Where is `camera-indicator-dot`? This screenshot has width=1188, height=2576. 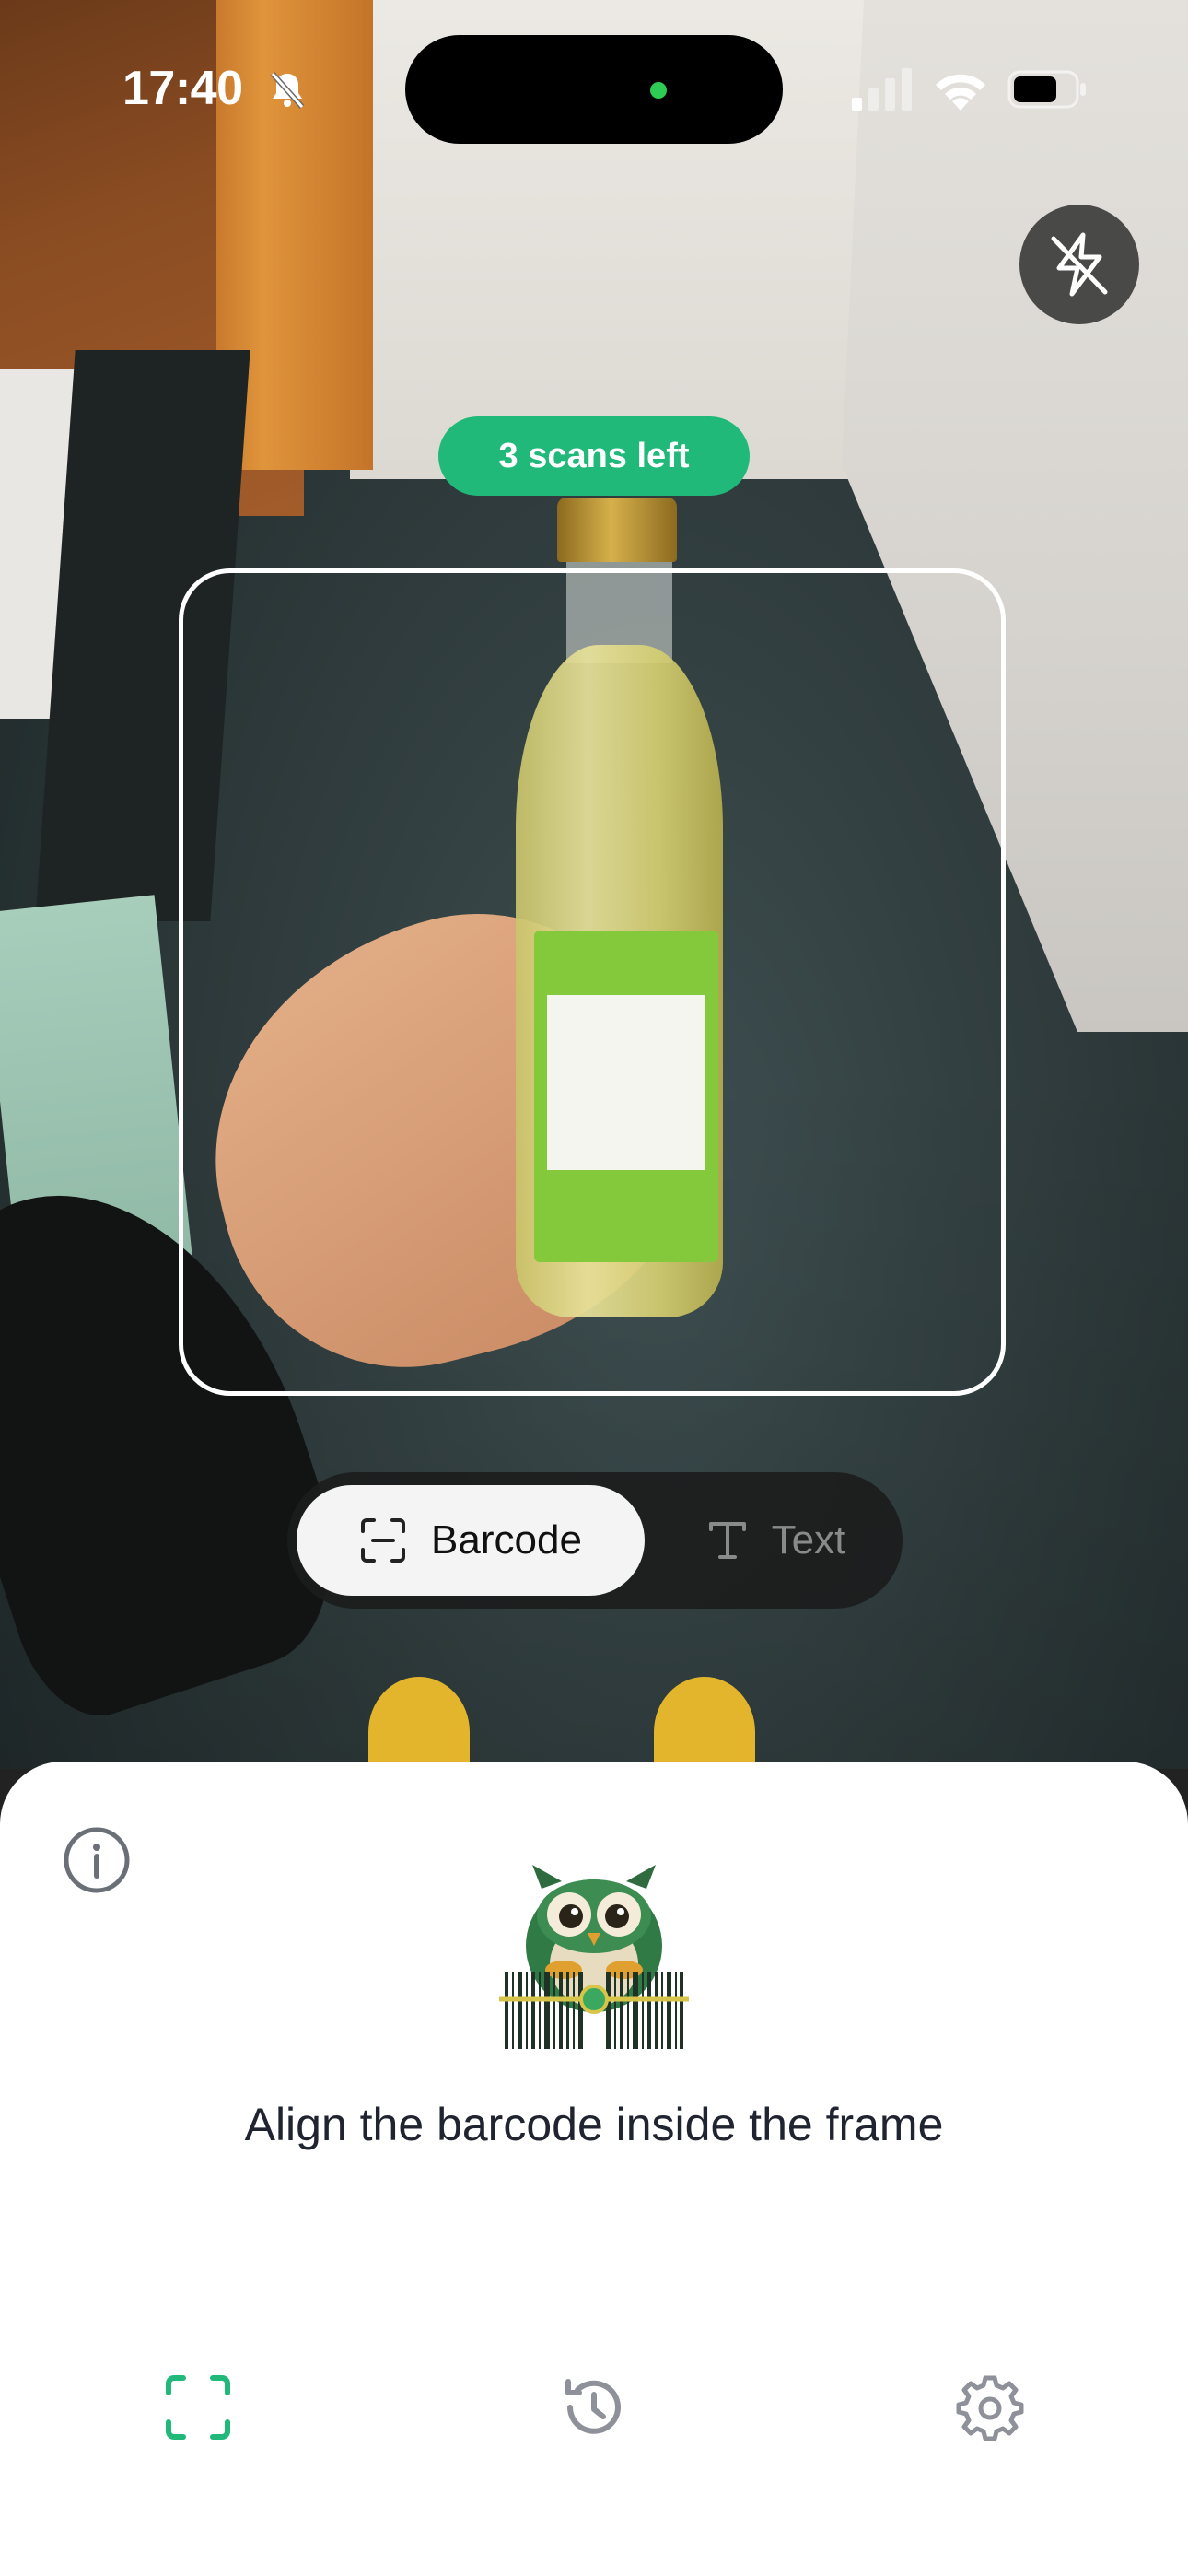
camera-indicator-dot is located at coordinates (658, 90).